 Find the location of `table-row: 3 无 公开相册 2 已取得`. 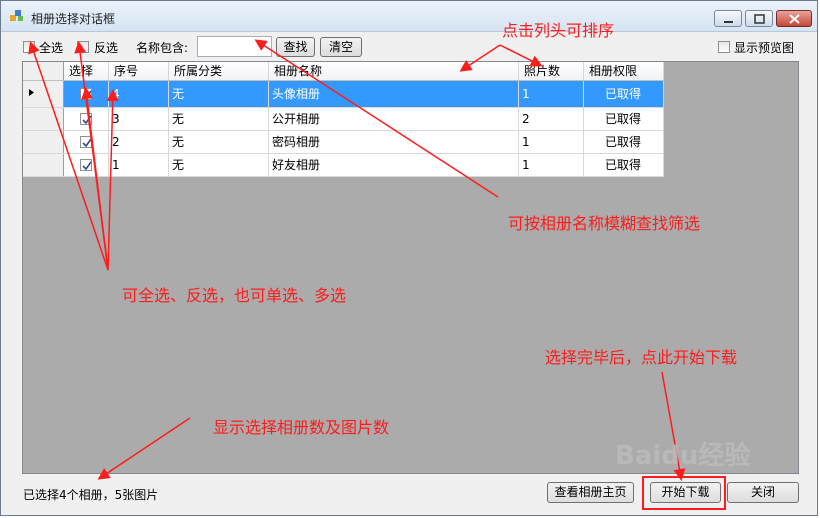

table-row: 3 无 公开相册 2 已取得 is located at coordinates (343, 119).